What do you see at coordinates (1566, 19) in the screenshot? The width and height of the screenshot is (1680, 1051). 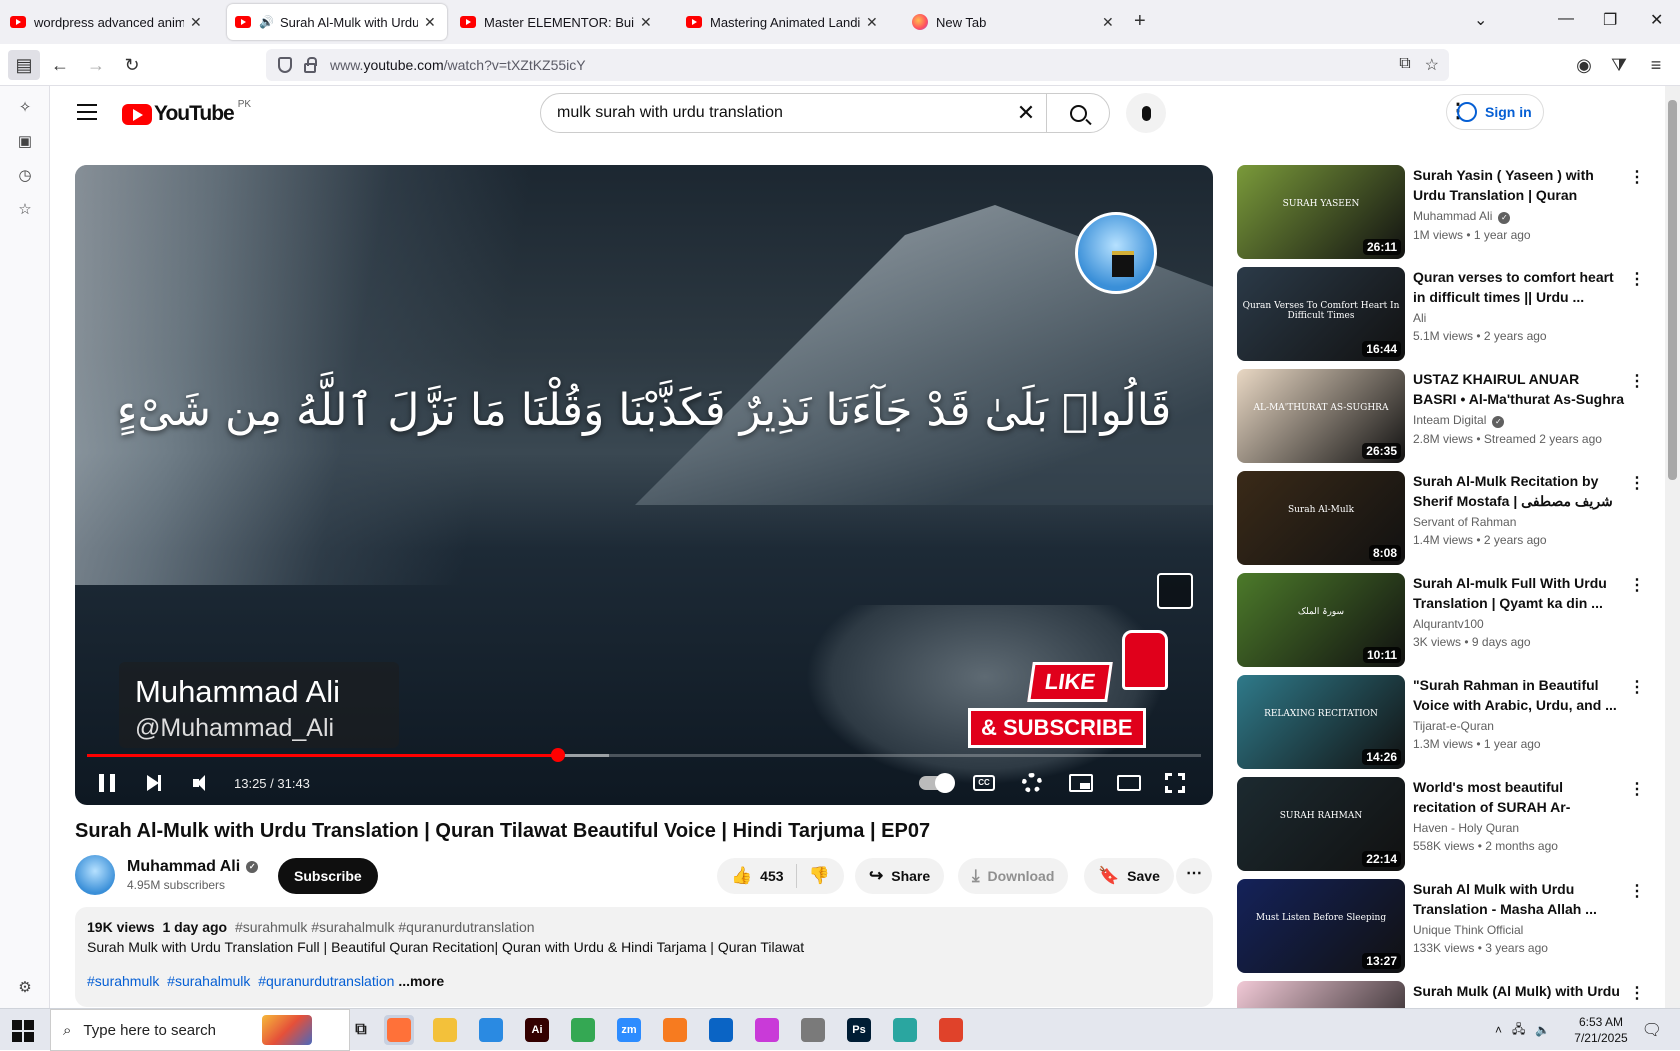 I see `minimize-icon: —` at bounding box center [1566, 19].